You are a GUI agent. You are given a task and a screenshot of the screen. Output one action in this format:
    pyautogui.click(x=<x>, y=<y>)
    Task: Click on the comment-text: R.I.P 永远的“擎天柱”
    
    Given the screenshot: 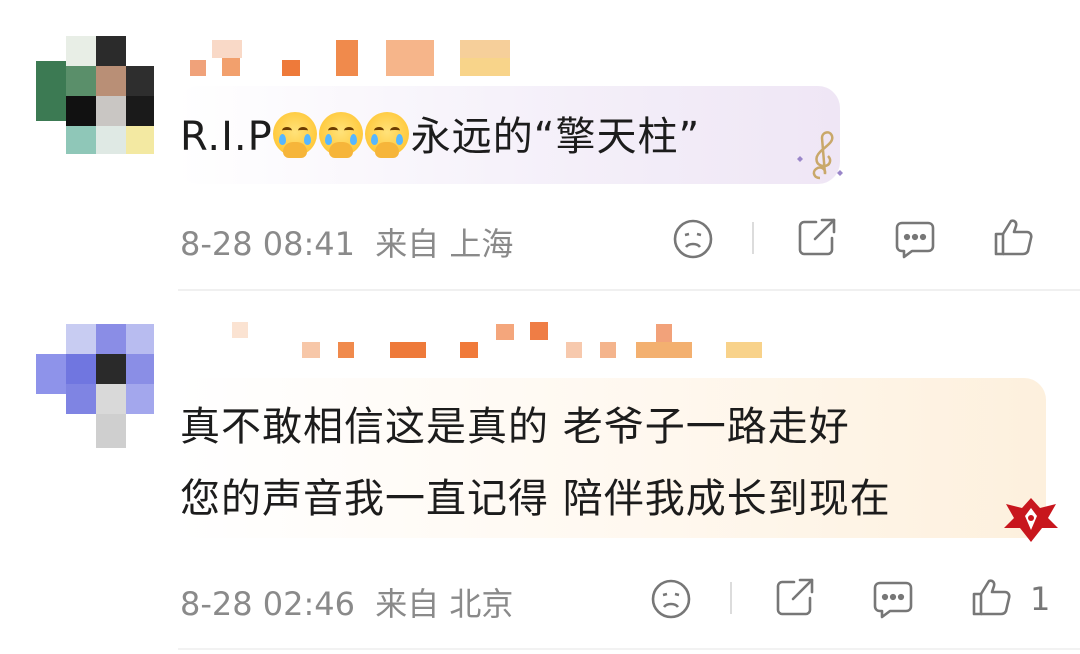 What is the action you would take?
    pyautogui.click(x=440, y=133)
    